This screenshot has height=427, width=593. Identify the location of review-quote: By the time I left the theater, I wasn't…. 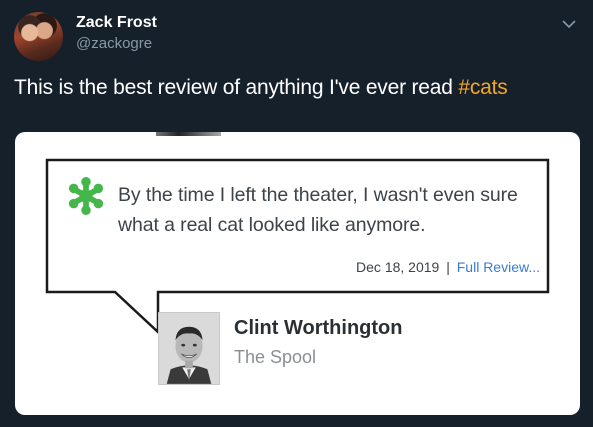
(318, 210).